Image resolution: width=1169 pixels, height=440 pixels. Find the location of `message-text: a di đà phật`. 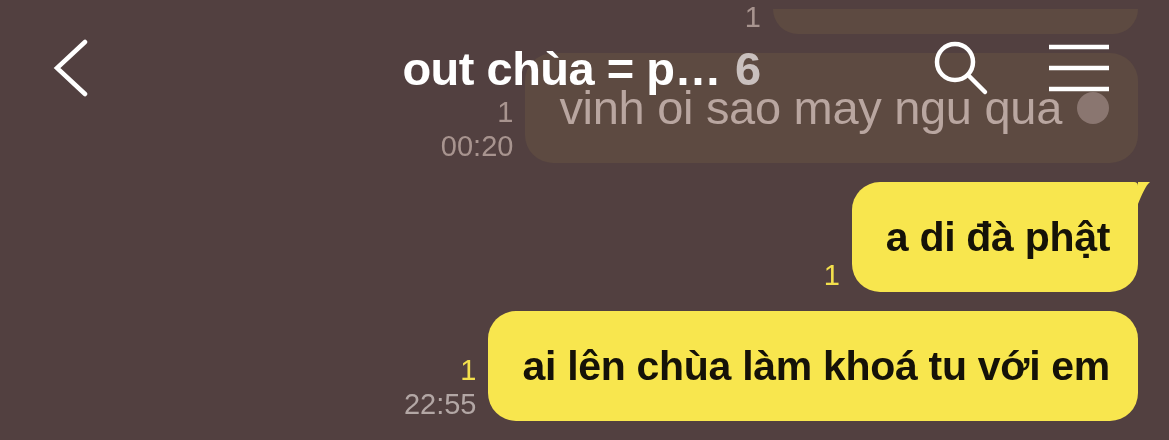

message-text: a di đà phật is located at coordinates (997, 237).